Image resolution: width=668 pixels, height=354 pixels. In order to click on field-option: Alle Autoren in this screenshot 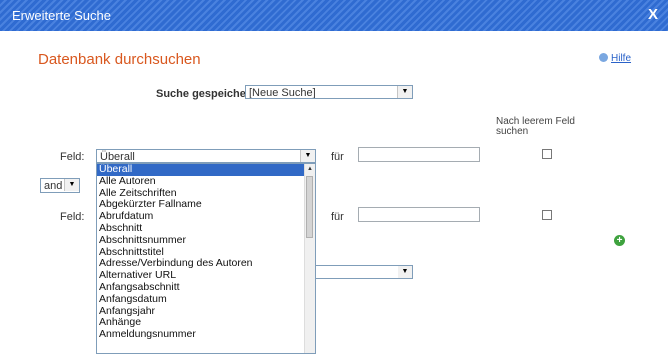, I will do `click(206, 181)`.